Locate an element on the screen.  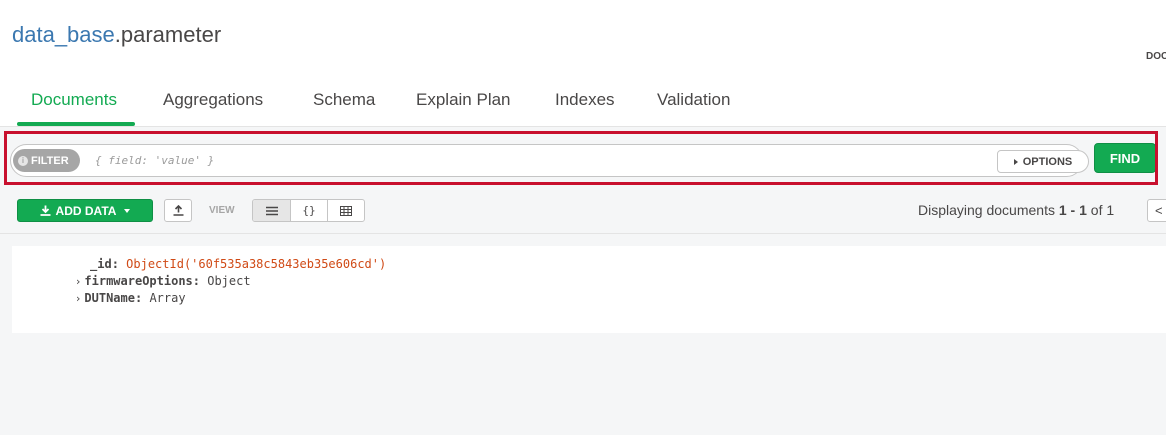
upload-icon is located at coordinates (178, 210).